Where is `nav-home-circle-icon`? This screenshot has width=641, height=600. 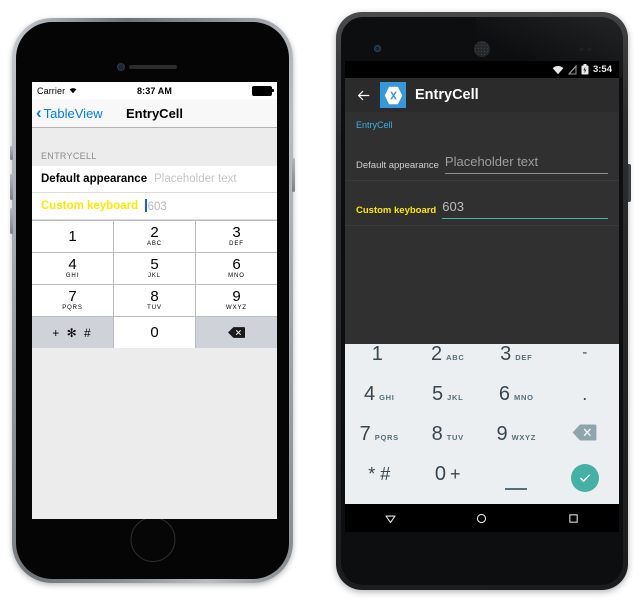
nav-home-circle-icon is located at coordinates (482, 518).